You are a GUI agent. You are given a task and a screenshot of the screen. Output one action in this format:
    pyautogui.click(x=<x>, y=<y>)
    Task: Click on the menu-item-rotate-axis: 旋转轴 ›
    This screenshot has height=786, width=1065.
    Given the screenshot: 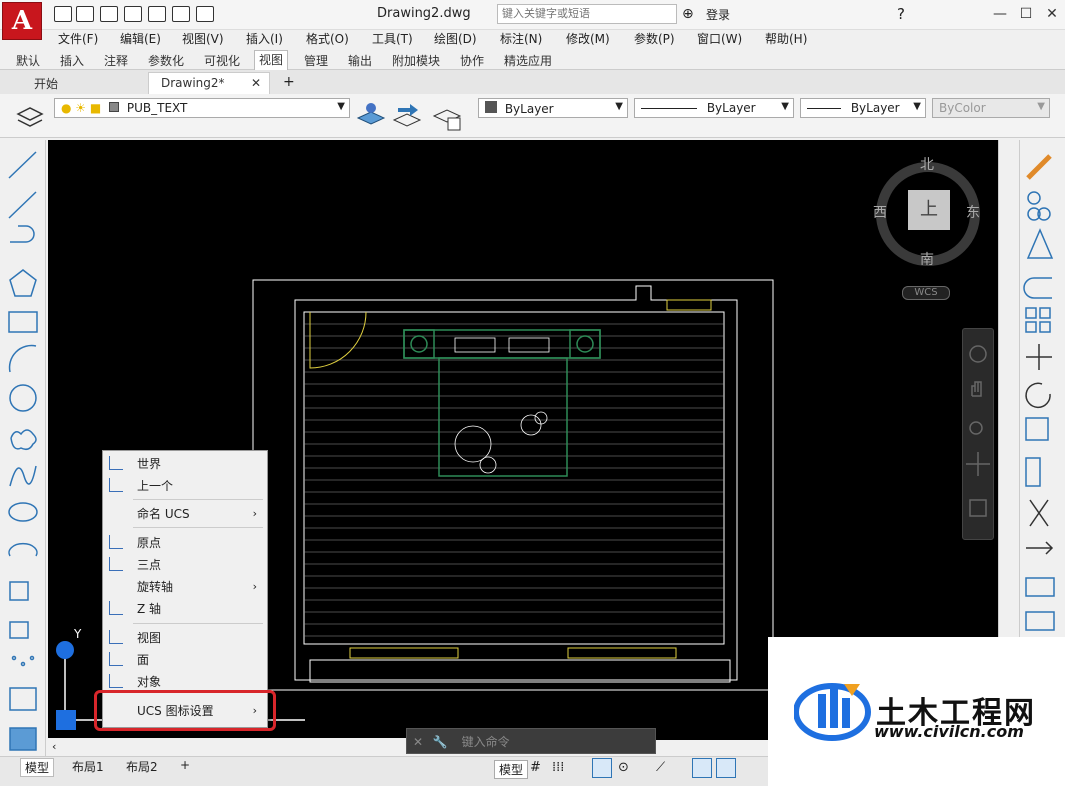 What is the action you would take?
    pyautogui.click(x=185, y=587)
    